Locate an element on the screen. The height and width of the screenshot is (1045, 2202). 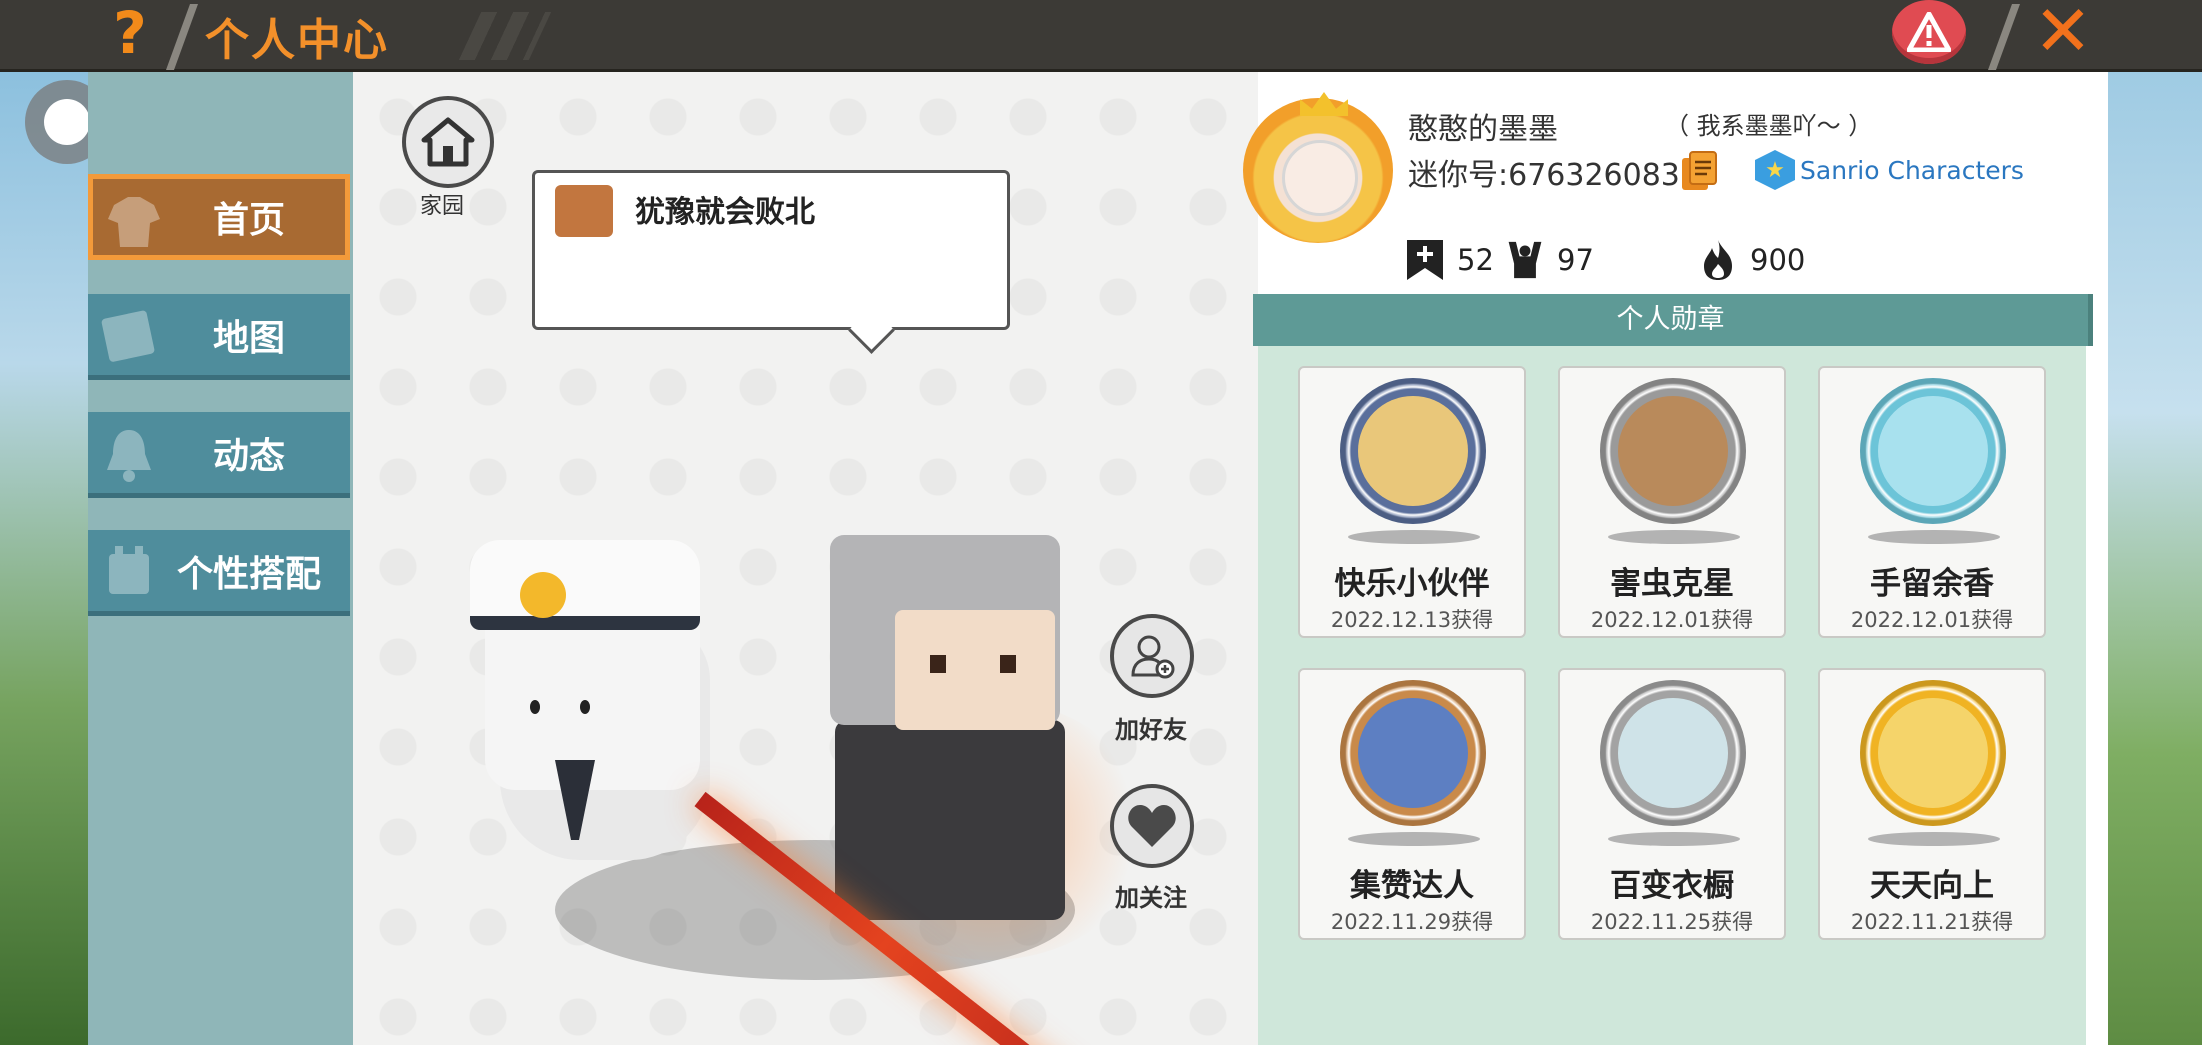
background-left is located at coordinates (45, 558).